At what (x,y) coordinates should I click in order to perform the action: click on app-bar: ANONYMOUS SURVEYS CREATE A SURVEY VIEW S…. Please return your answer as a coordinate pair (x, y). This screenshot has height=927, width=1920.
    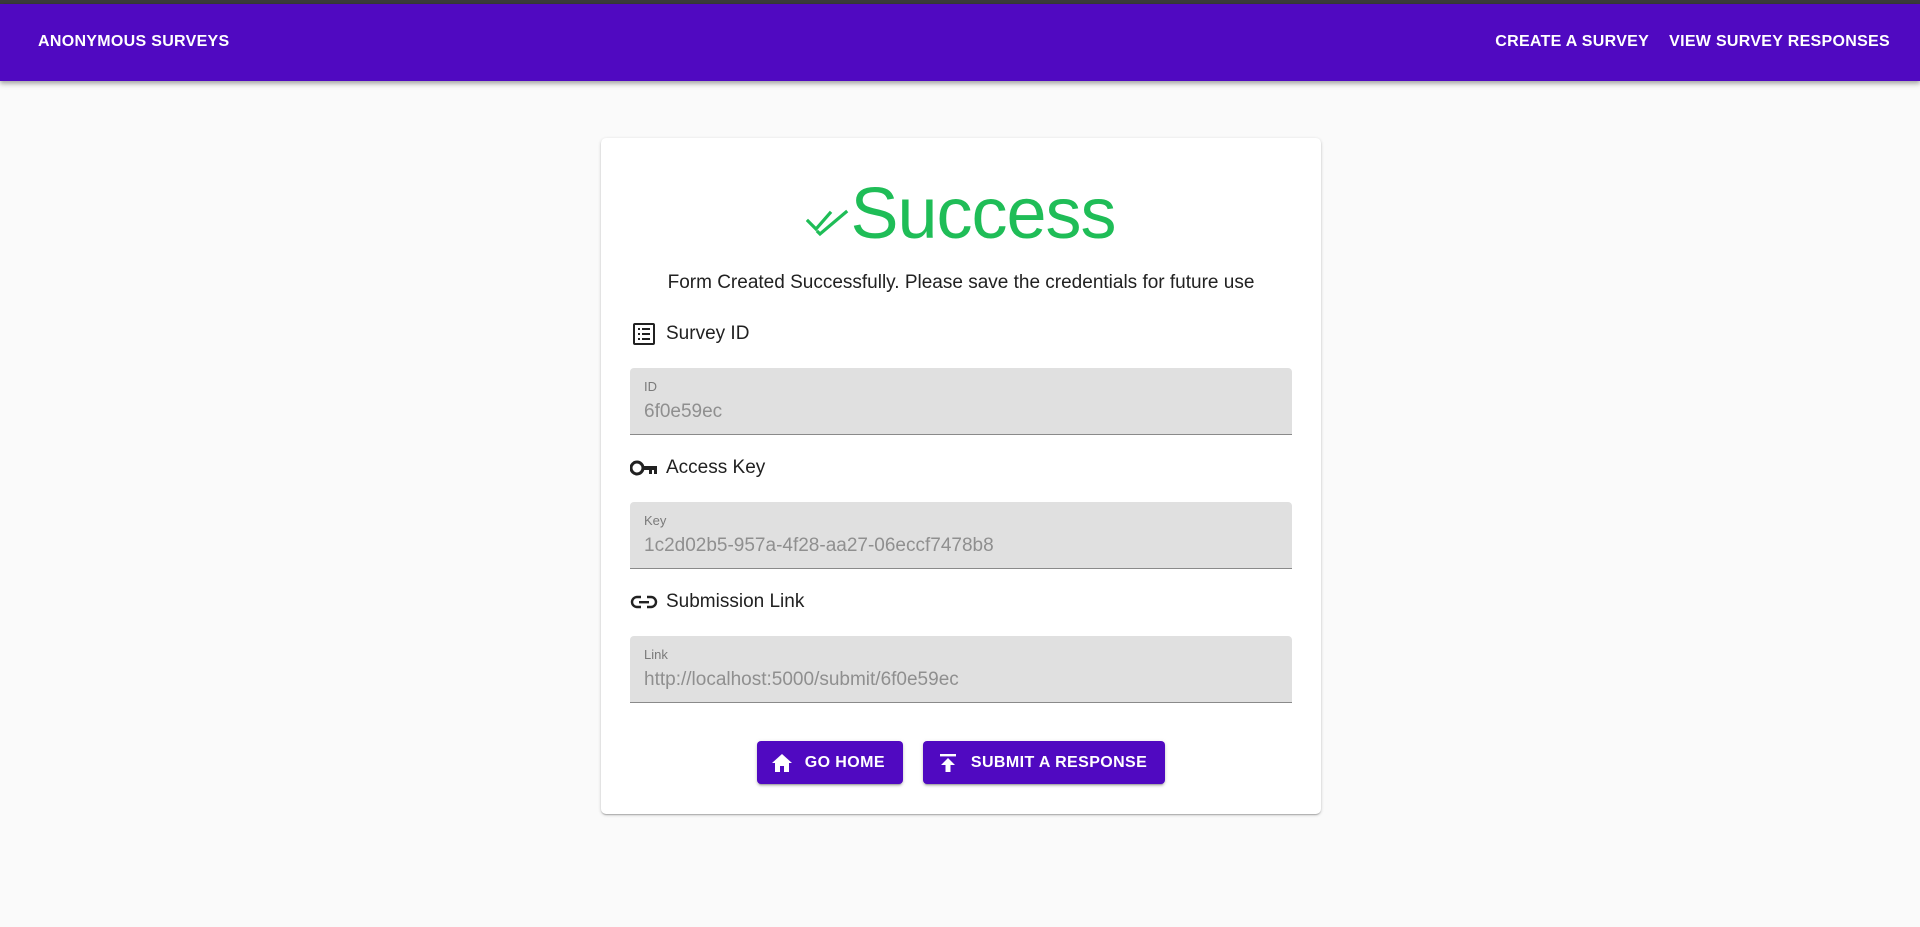
    Looking at the image, I should click on (960, 42).